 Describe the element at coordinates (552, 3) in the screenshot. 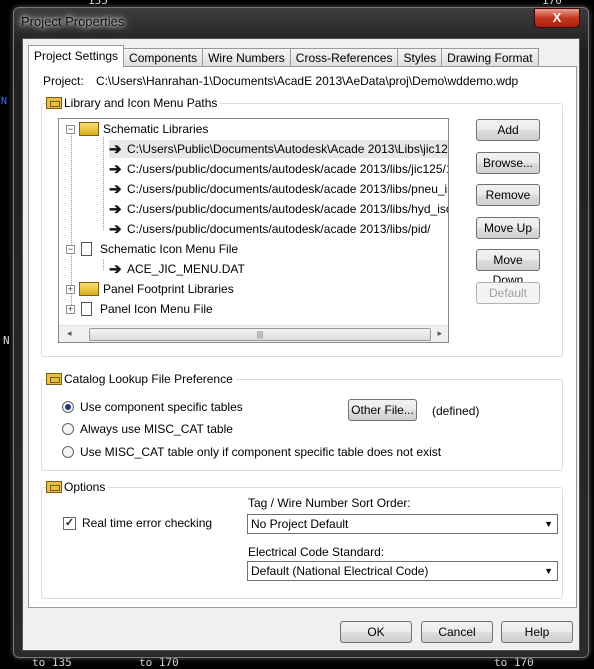

I see `cad-label: 170` at that location.